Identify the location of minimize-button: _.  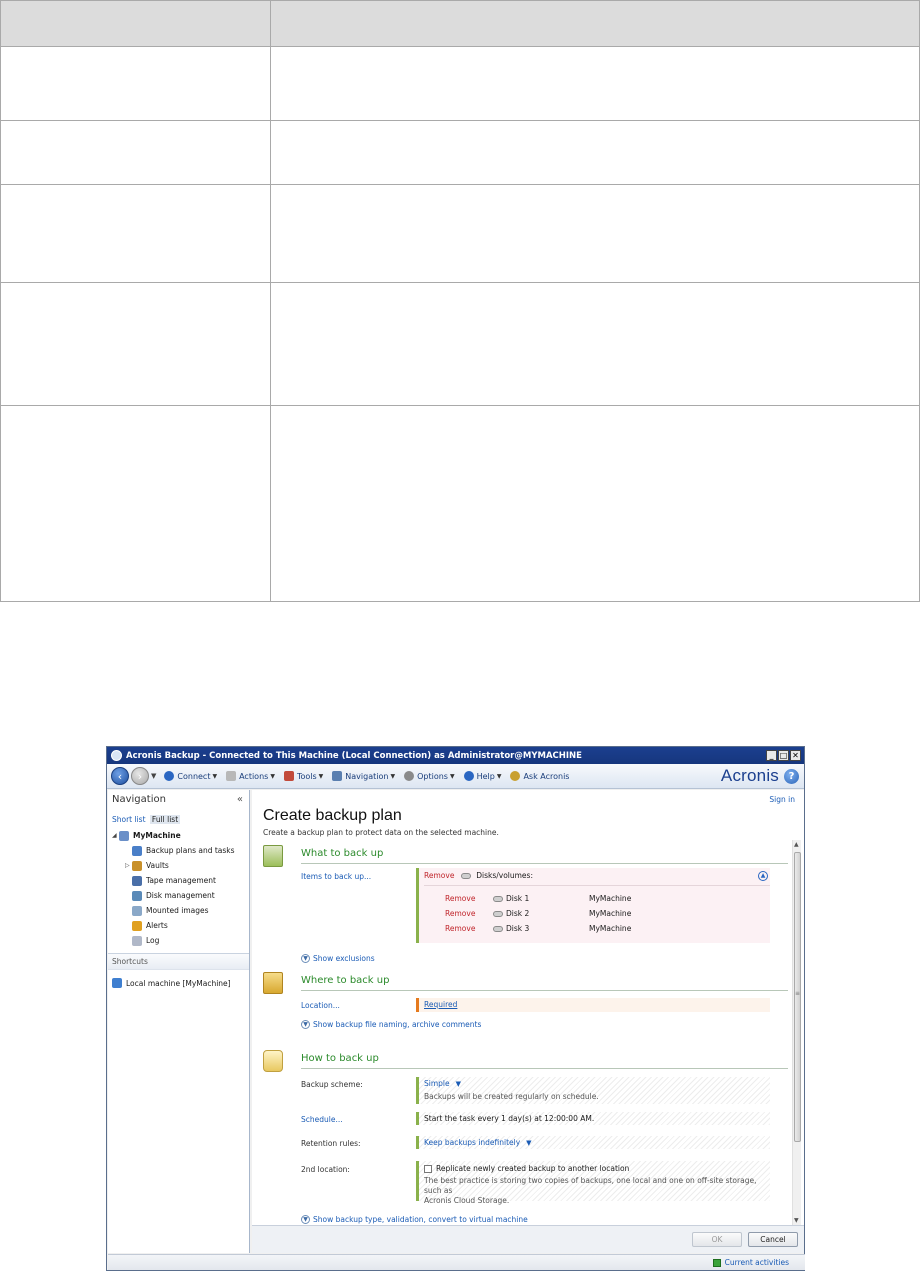
(771, 755).